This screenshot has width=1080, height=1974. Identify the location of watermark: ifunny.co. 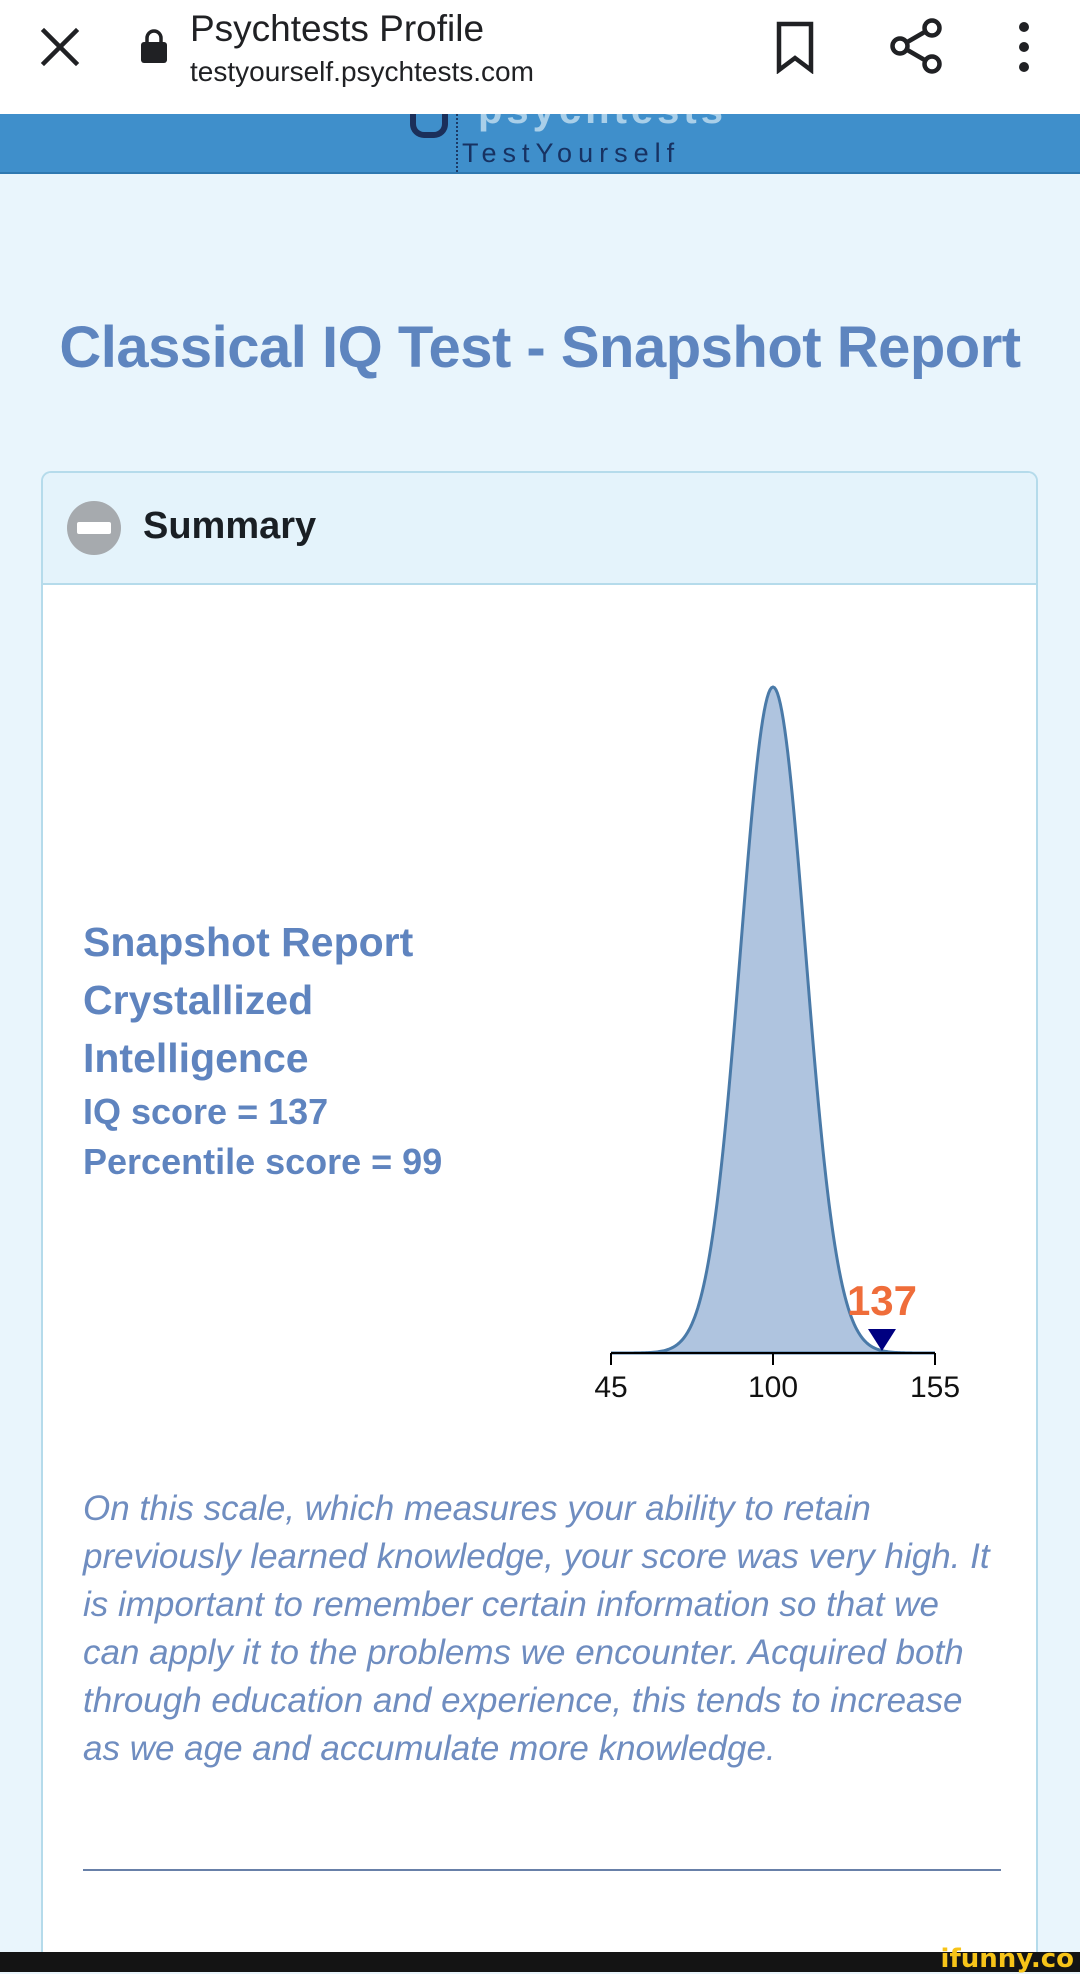
(1007, 1959).